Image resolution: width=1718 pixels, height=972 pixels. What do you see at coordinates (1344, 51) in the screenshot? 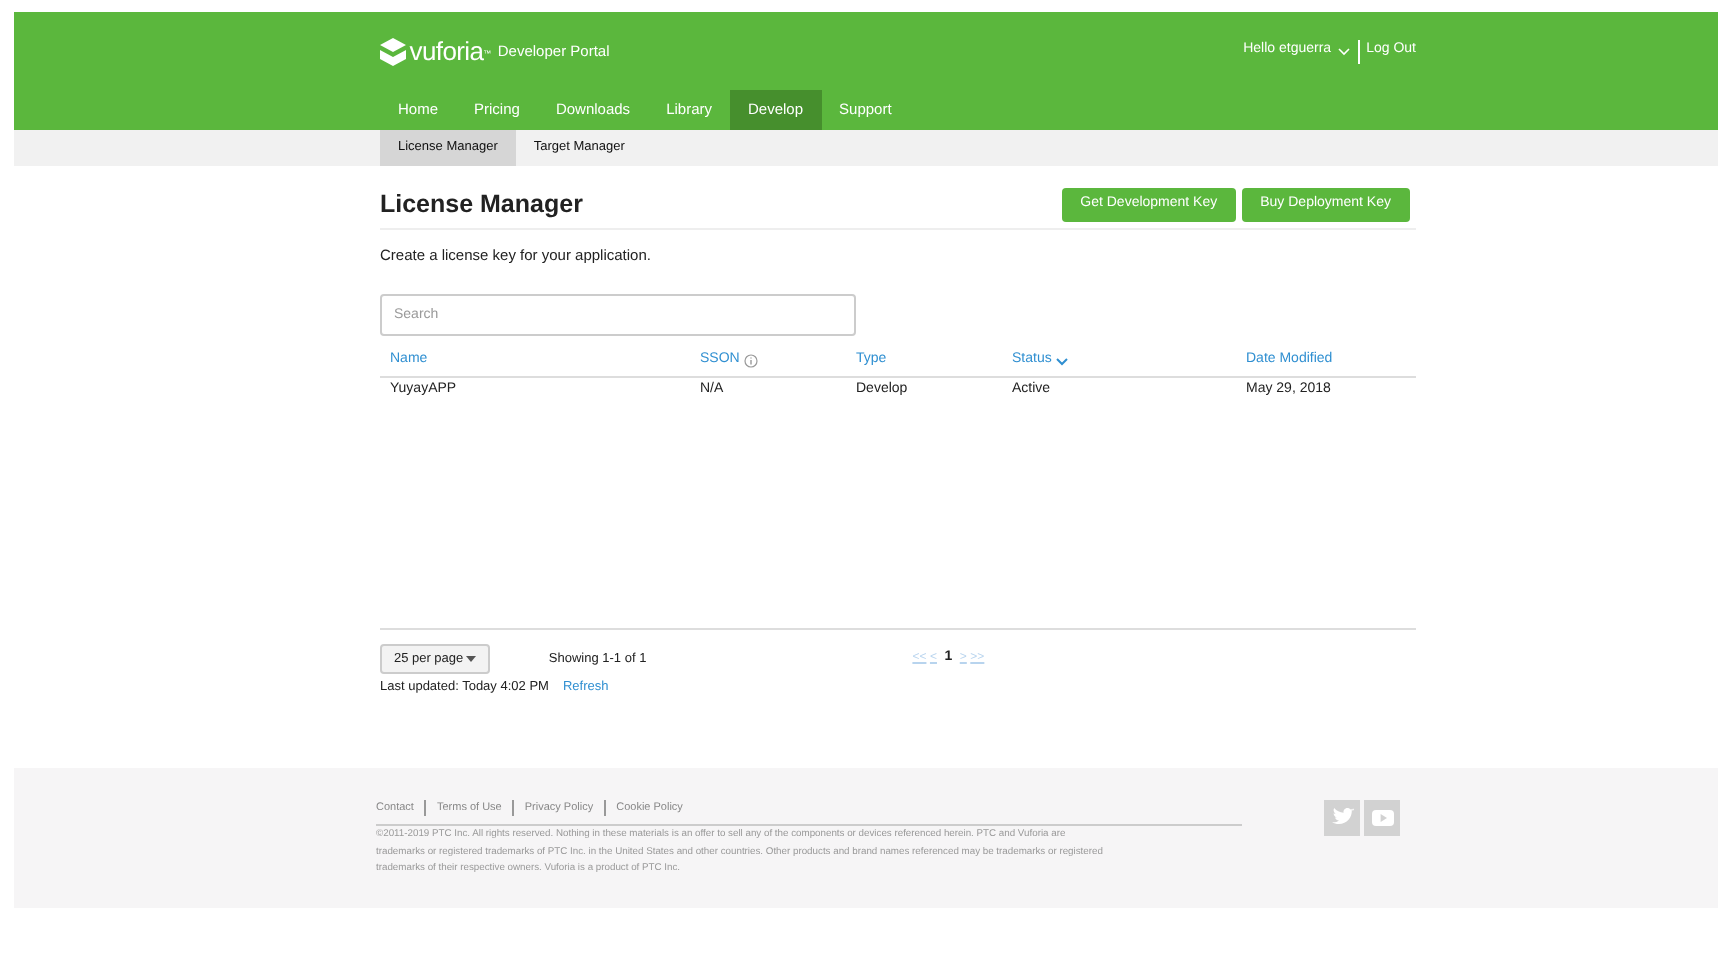
I see `chevron-icon` at bounding box center [1344, 51].